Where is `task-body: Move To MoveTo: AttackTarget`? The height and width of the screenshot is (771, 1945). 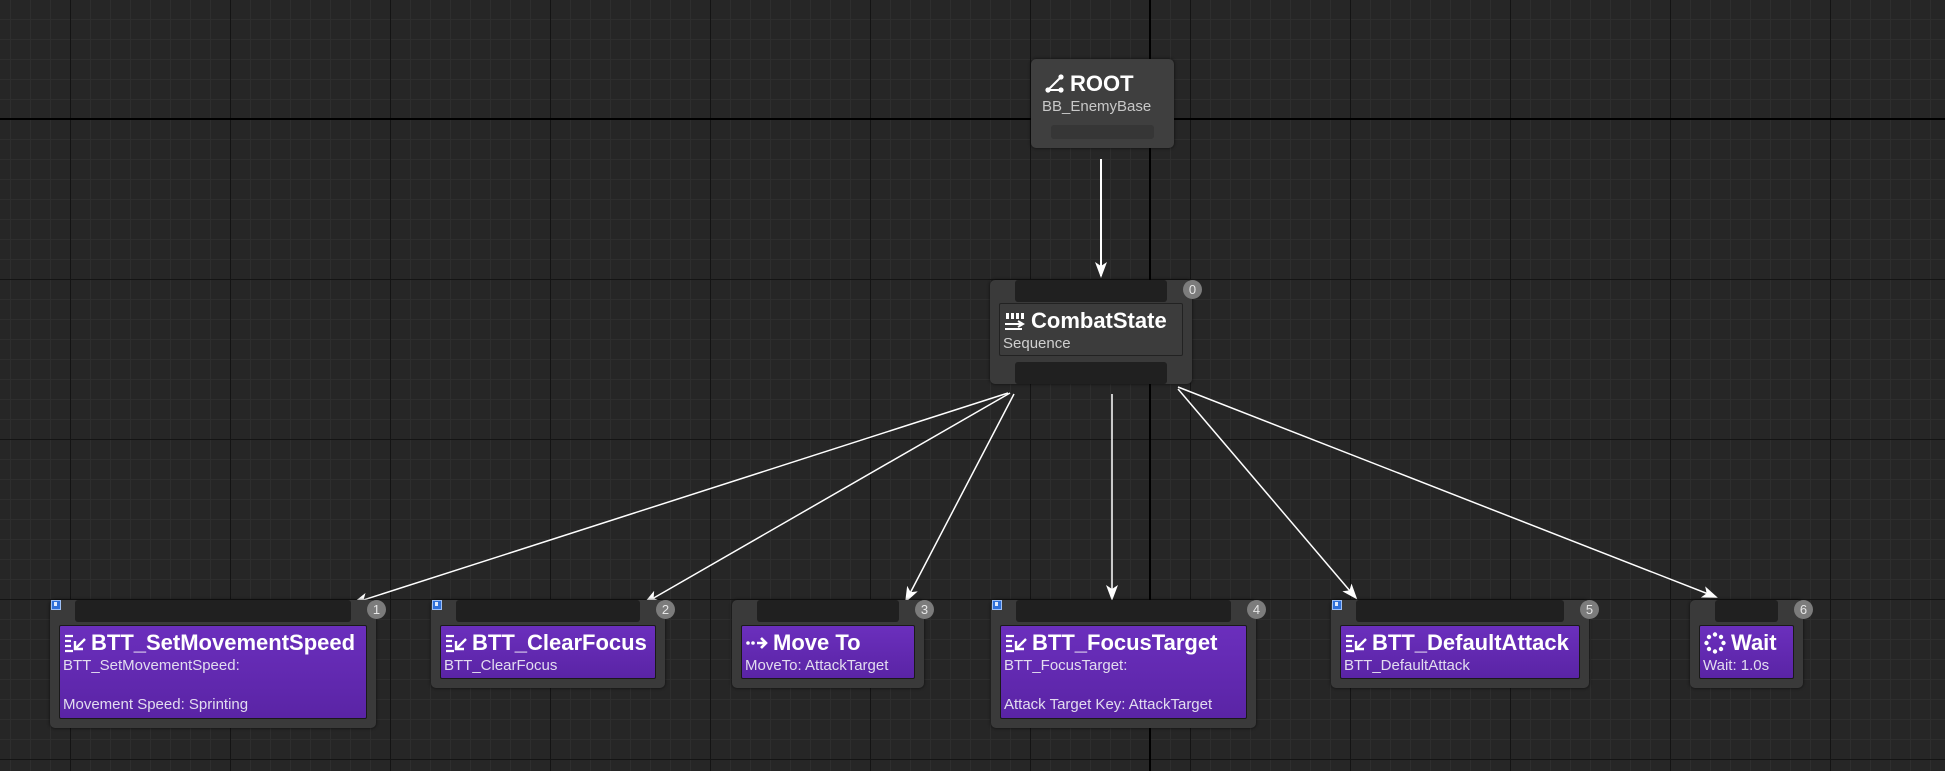 task-body: Move To MoveTo: AttackTarget is located at coordinates (828, 652).